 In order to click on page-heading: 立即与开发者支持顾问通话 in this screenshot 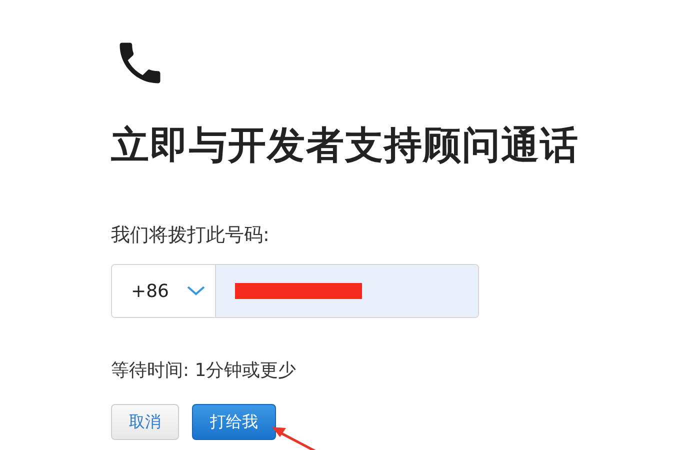, I will do `click(345, 145)`.